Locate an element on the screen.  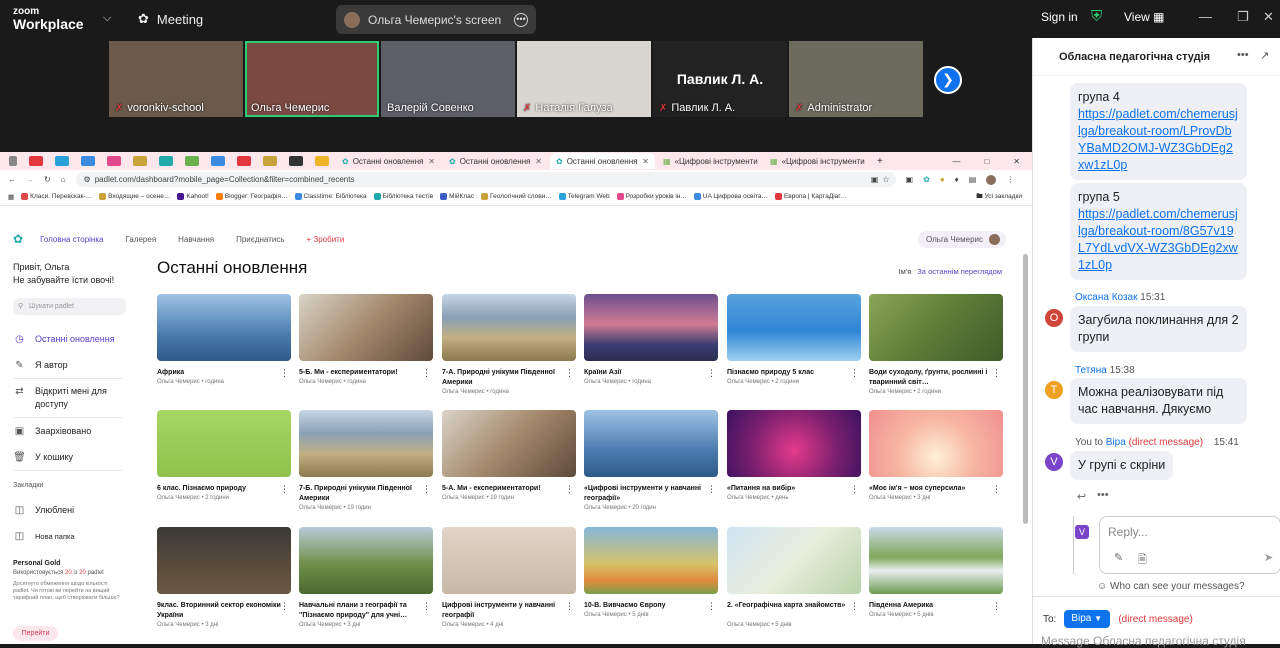
minimize-icon: — is located at coordinates (1205, 16).